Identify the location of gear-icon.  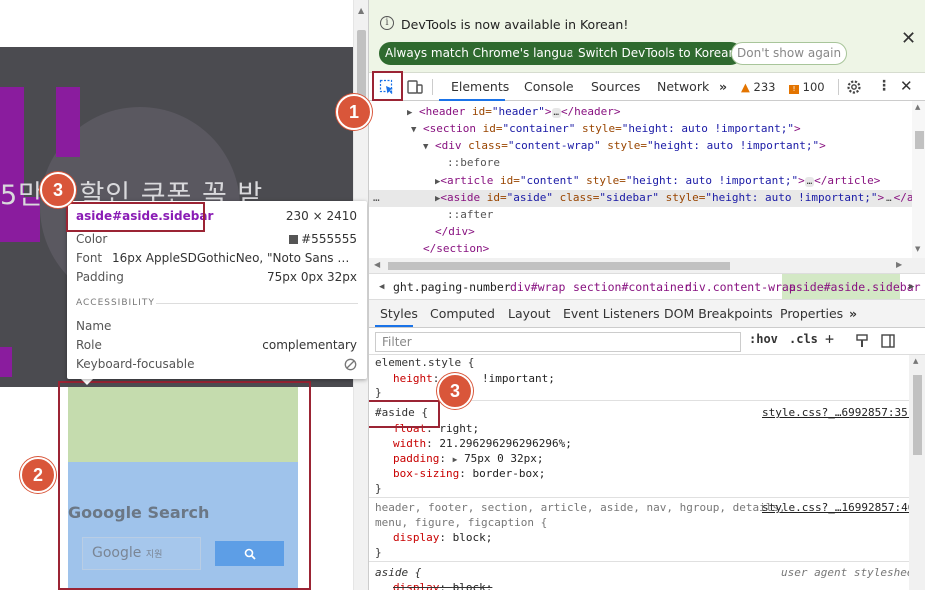
(854, 87).